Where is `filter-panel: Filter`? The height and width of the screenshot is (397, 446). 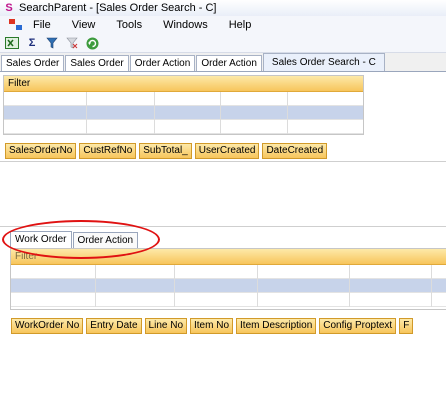
filter-panel: Filter is located at coordinates (183, 105).